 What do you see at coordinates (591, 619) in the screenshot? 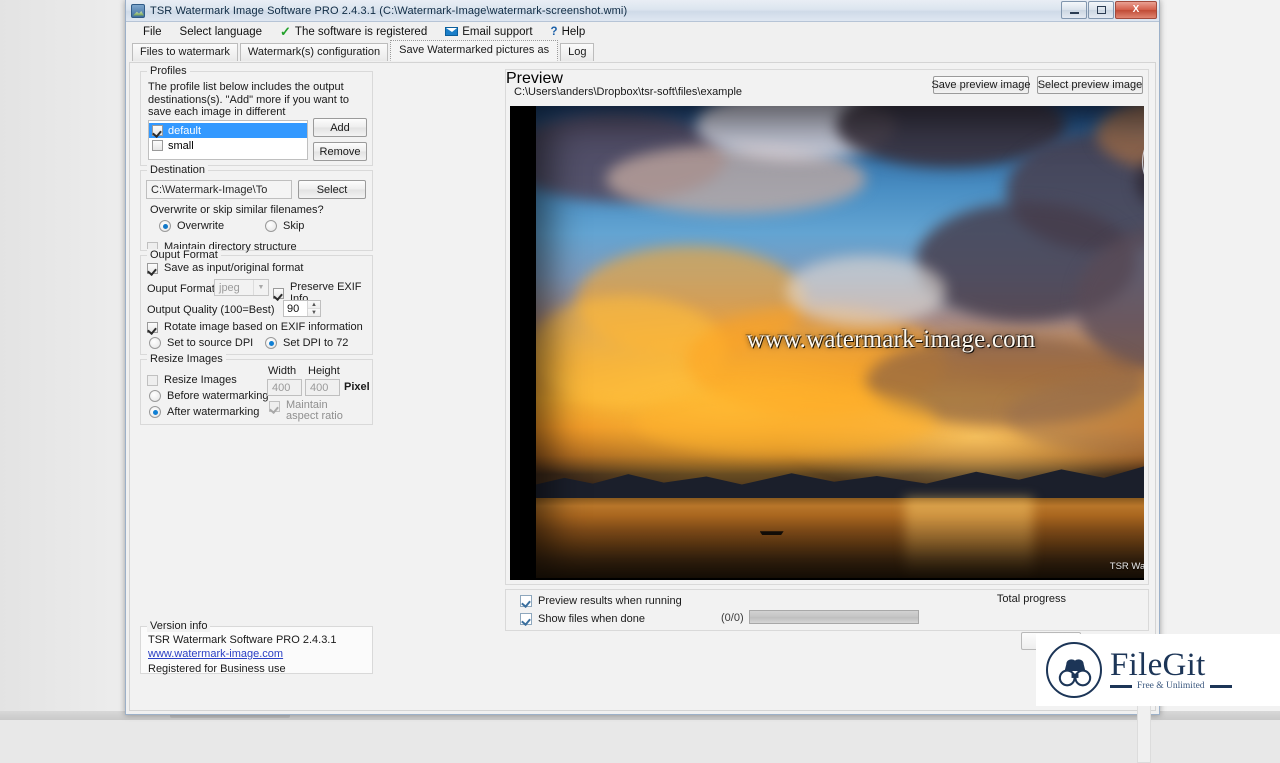
I see `show-files-label: Show files when done` at bounding box center [591, 619].